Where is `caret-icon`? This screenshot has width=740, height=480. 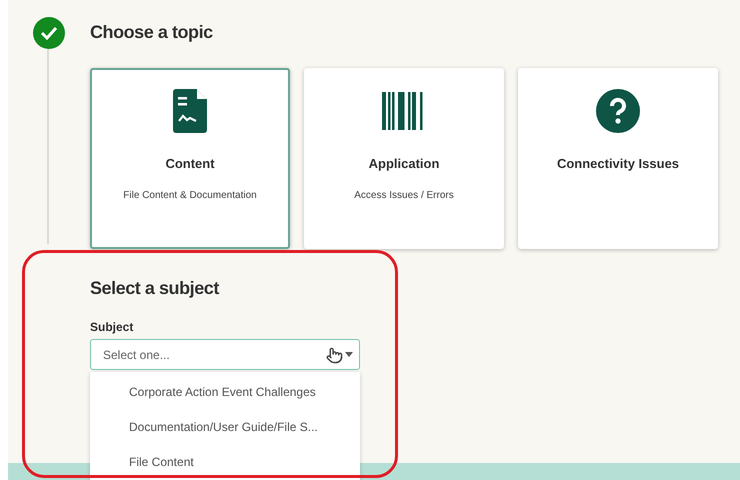 caret-icon is located at coordinates (349, 354).